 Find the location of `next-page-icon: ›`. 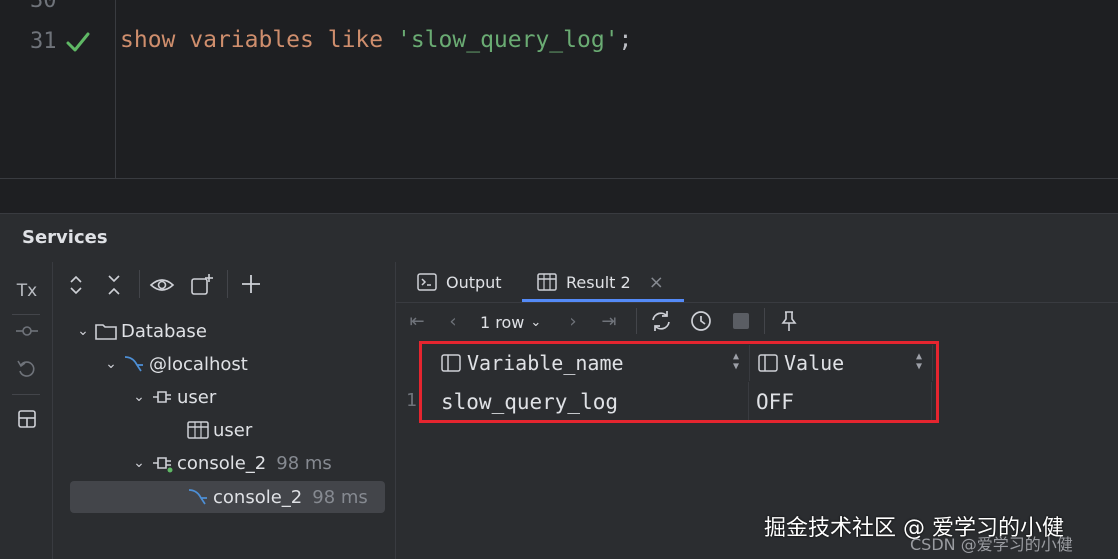

next-page-icon: › is located at coordinates (573, 321).